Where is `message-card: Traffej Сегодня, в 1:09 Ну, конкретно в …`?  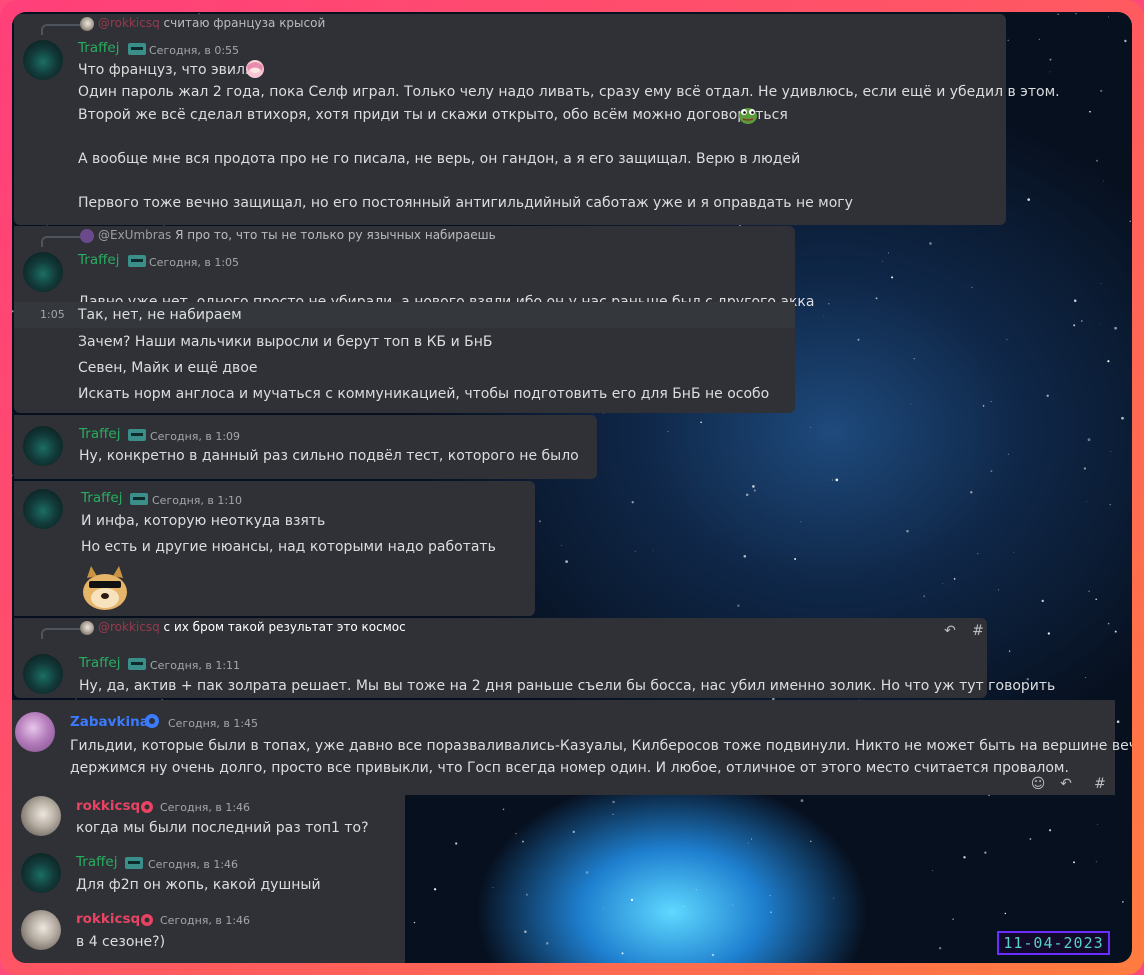 message-card: Traffej Сегодня, в 1:09 Ну, конкретно в … is located at coordinates (305, 447).